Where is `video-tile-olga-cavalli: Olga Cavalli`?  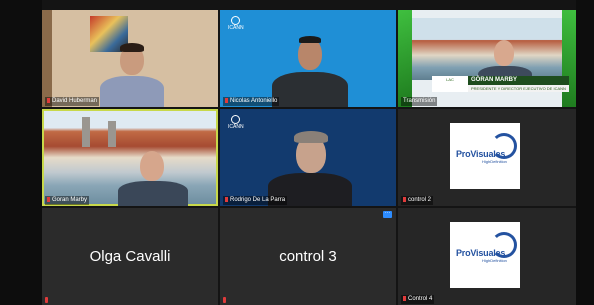
video-tile-olga-cavalli: Olga Cavalli is located at coordinates (130, 256).